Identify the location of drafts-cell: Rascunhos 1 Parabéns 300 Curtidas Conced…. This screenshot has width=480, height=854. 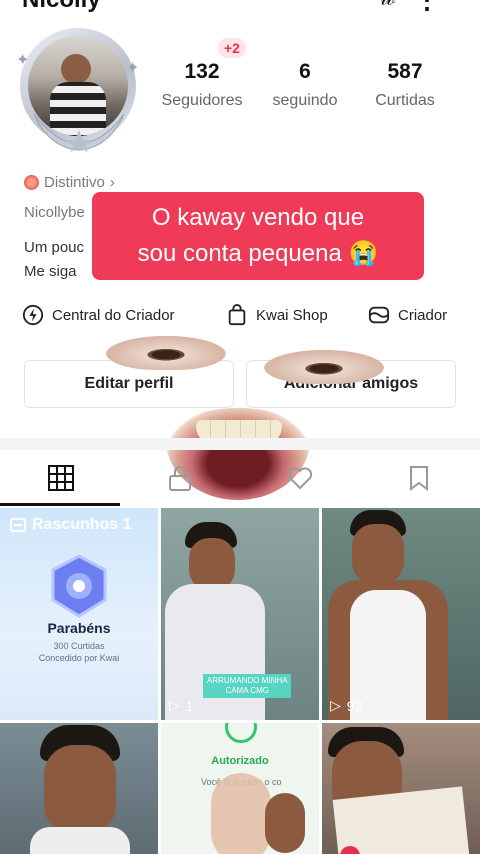
(79, 614).